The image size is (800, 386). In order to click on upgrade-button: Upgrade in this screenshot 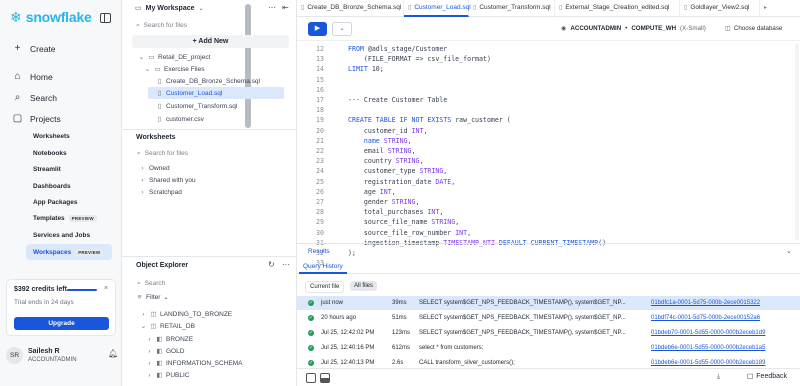, I will do `click(61, 323)`.